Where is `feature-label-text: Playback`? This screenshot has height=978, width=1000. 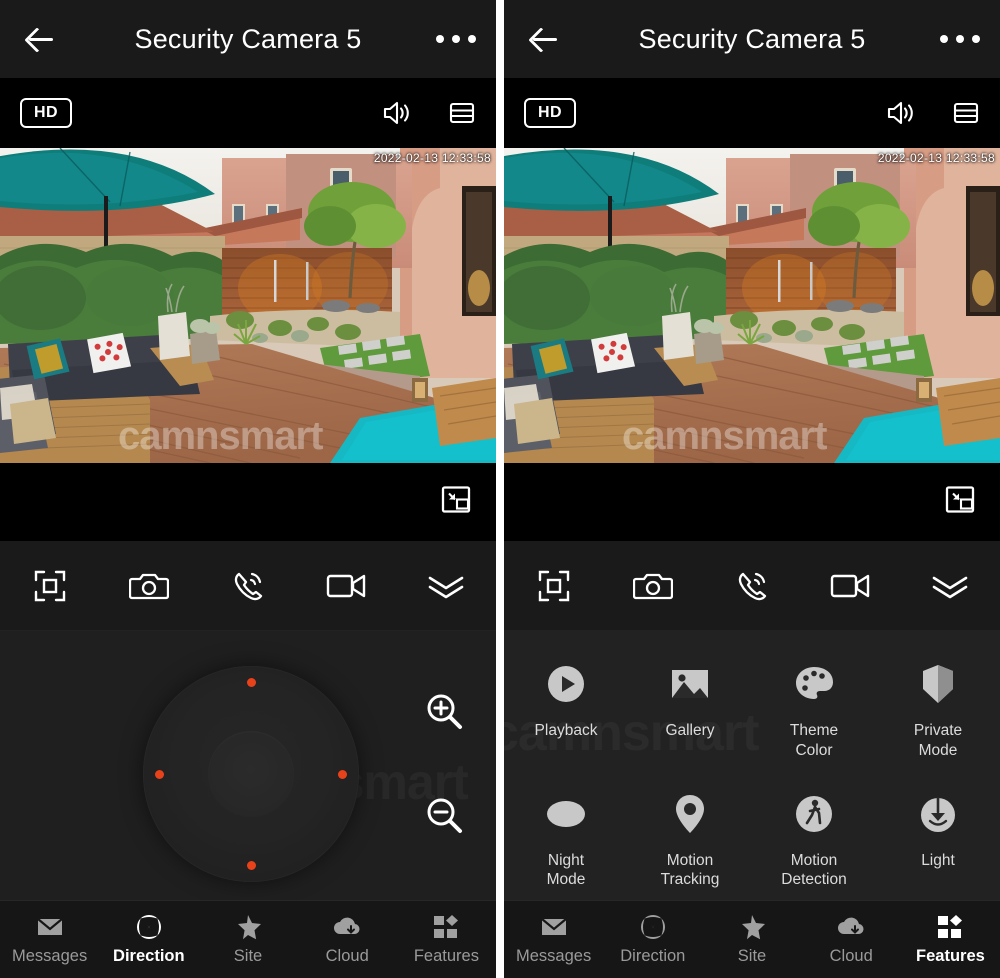 feature-label-text: Playback is located at coordinates (566, 730).